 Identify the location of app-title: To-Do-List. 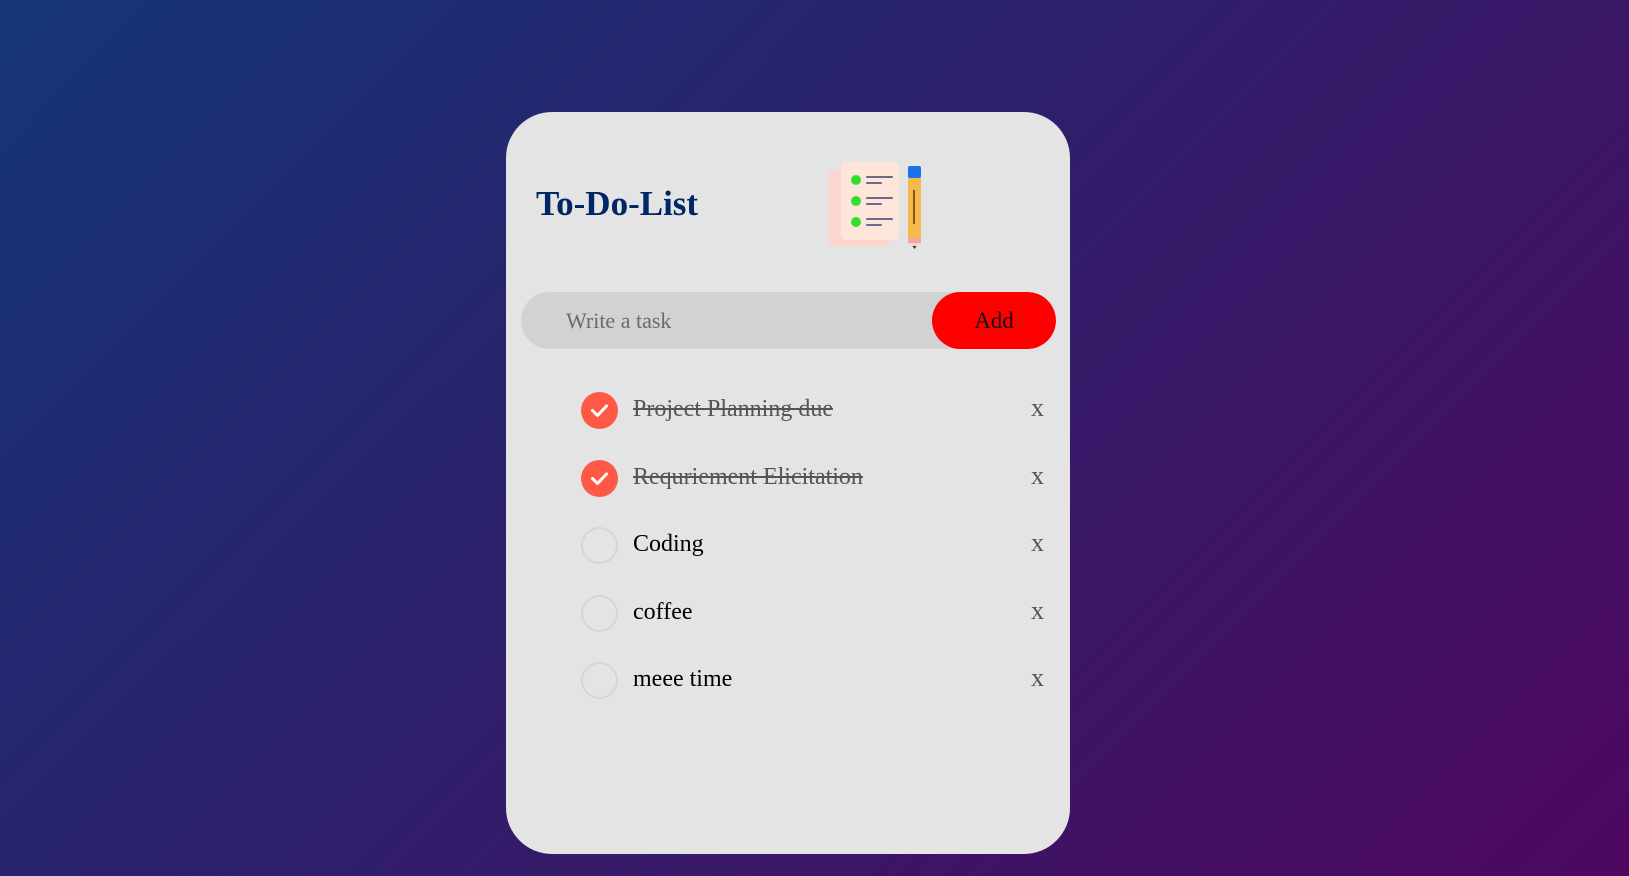
(617, 203).